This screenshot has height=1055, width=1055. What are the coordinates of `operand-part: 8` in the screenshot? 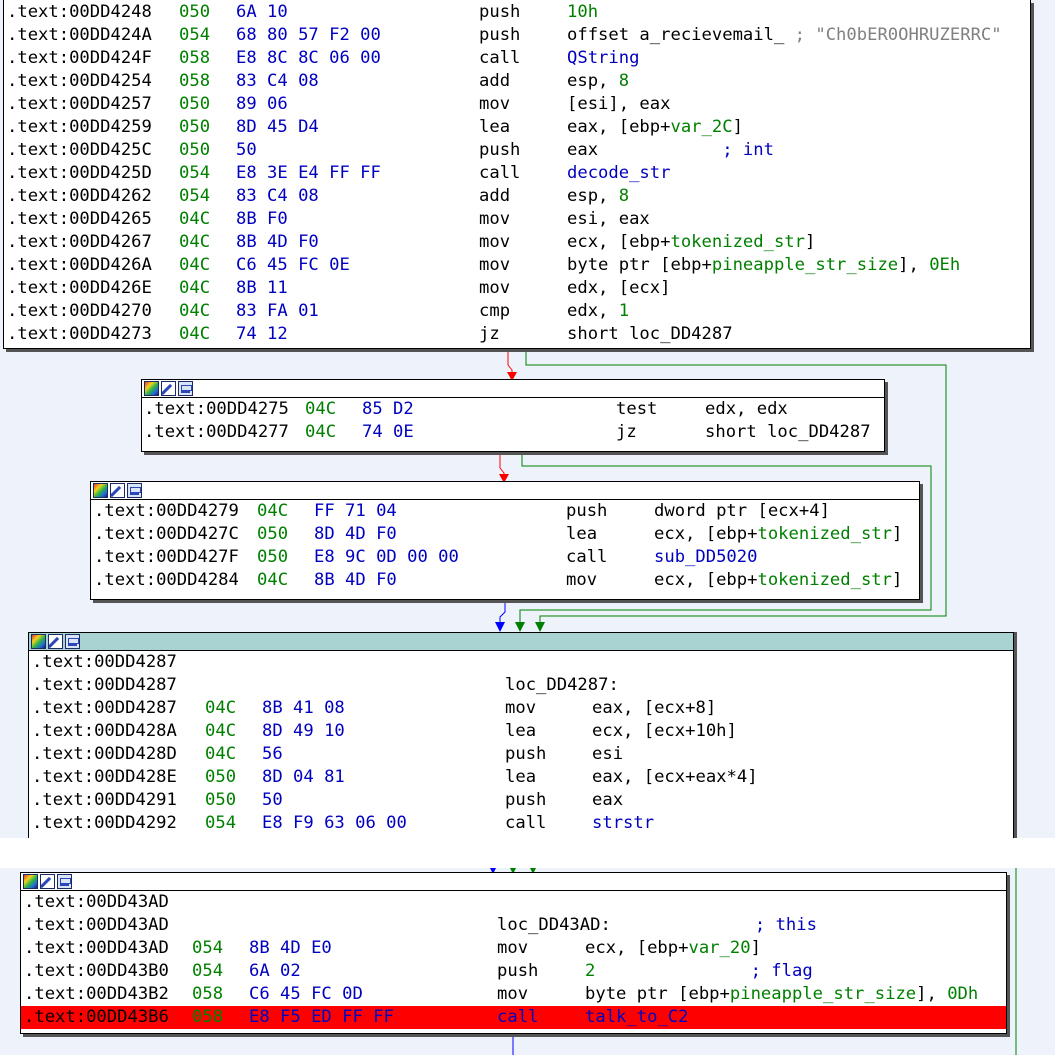 It's located at (624, 81).